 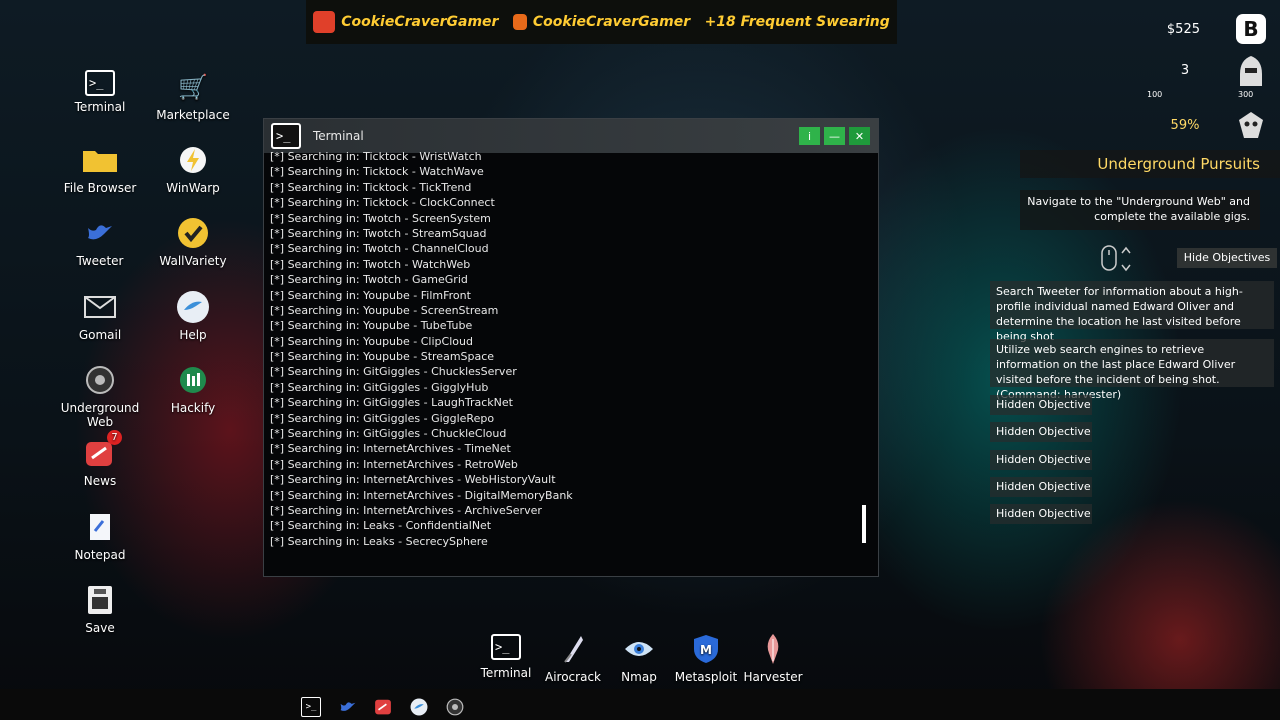 What do you see at coordinates (384, 310) in the screenshot?
I see `terminal-line: [*] Searching in: Youpube - ScreenStream` at bounding box center [384, 310].